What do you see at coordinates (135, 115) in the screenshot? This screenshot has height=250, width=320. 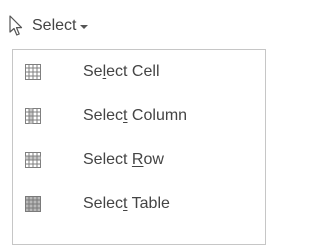 I see `menu-item-label: Select Column` at bounding box center [135, 115].